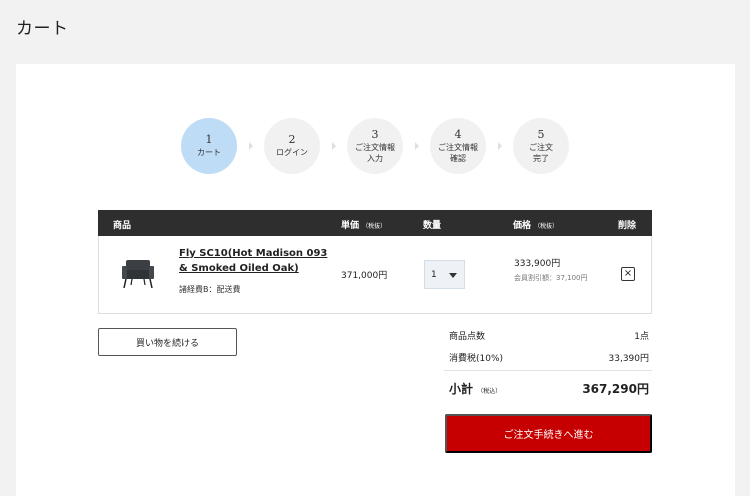 The image size is (750, 496). Describe the element at coordinates (458, 134) in the screenshot. I see `step-number: 4` at that location.